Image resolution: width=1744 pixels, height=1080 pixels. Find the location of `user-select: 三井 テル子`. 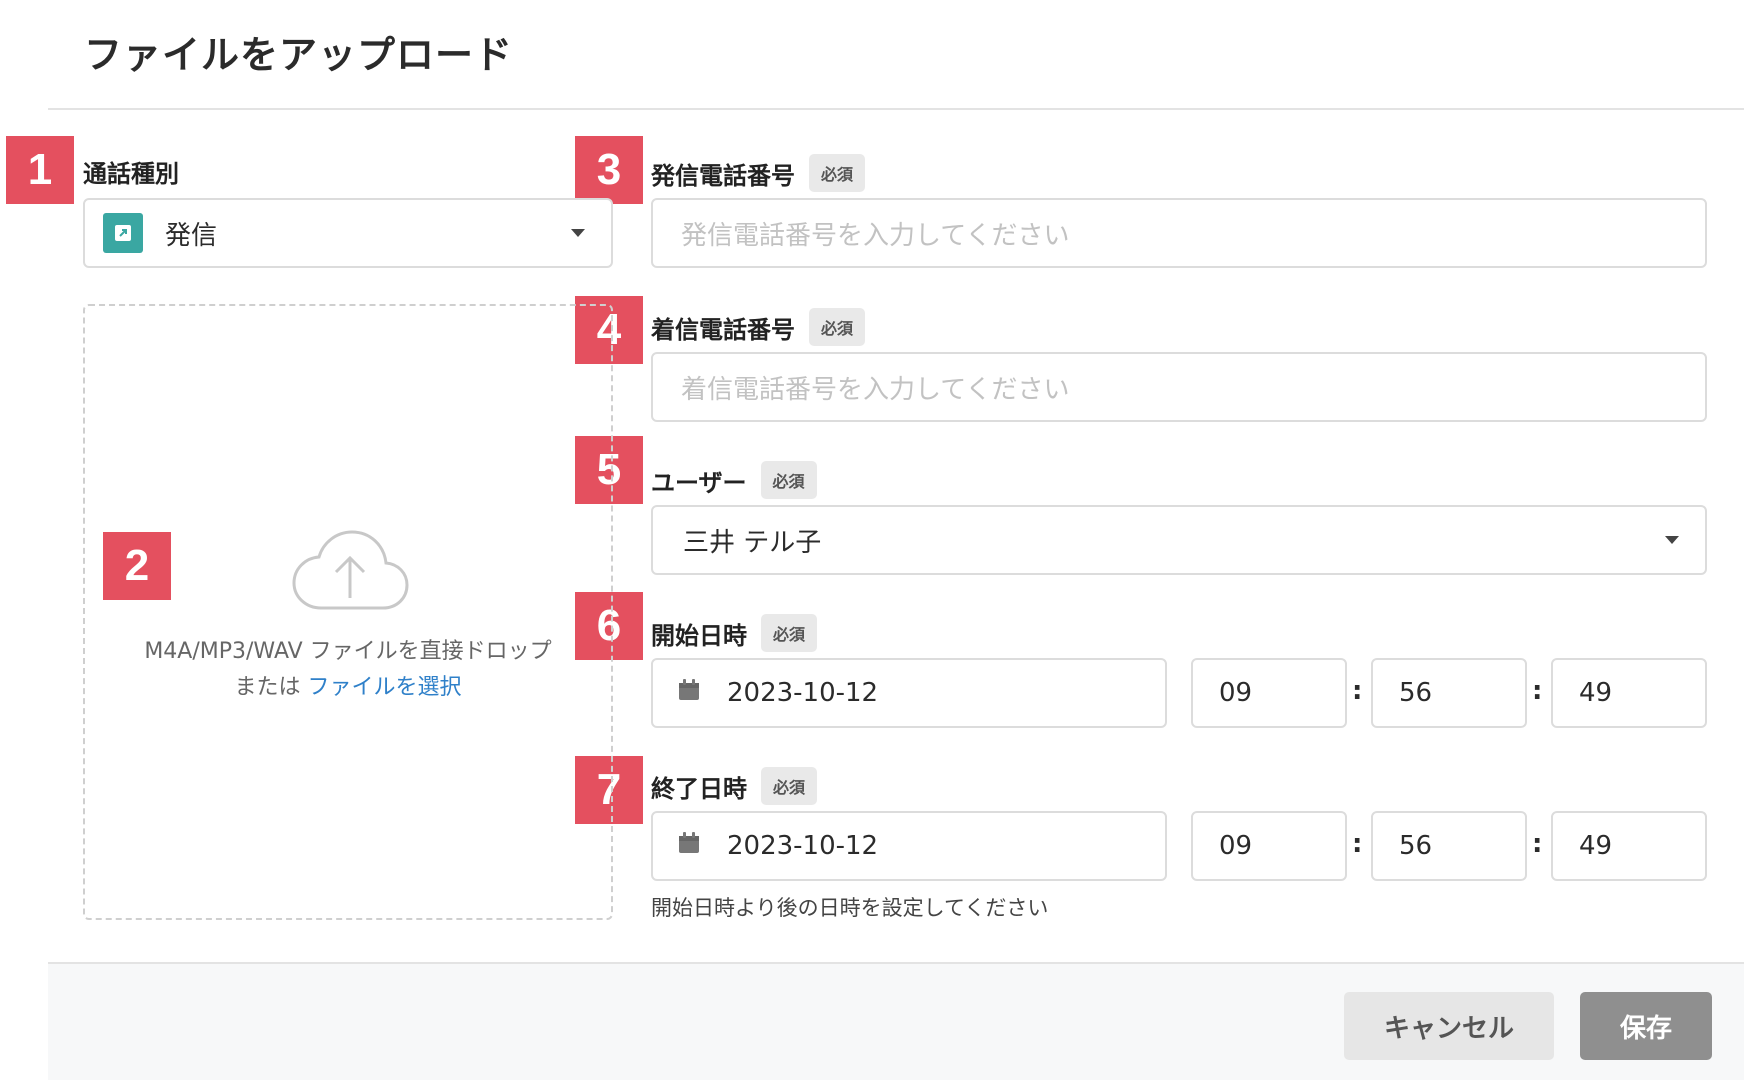

user-select: 三井 テル子 is located at coordinates (1179, 540).